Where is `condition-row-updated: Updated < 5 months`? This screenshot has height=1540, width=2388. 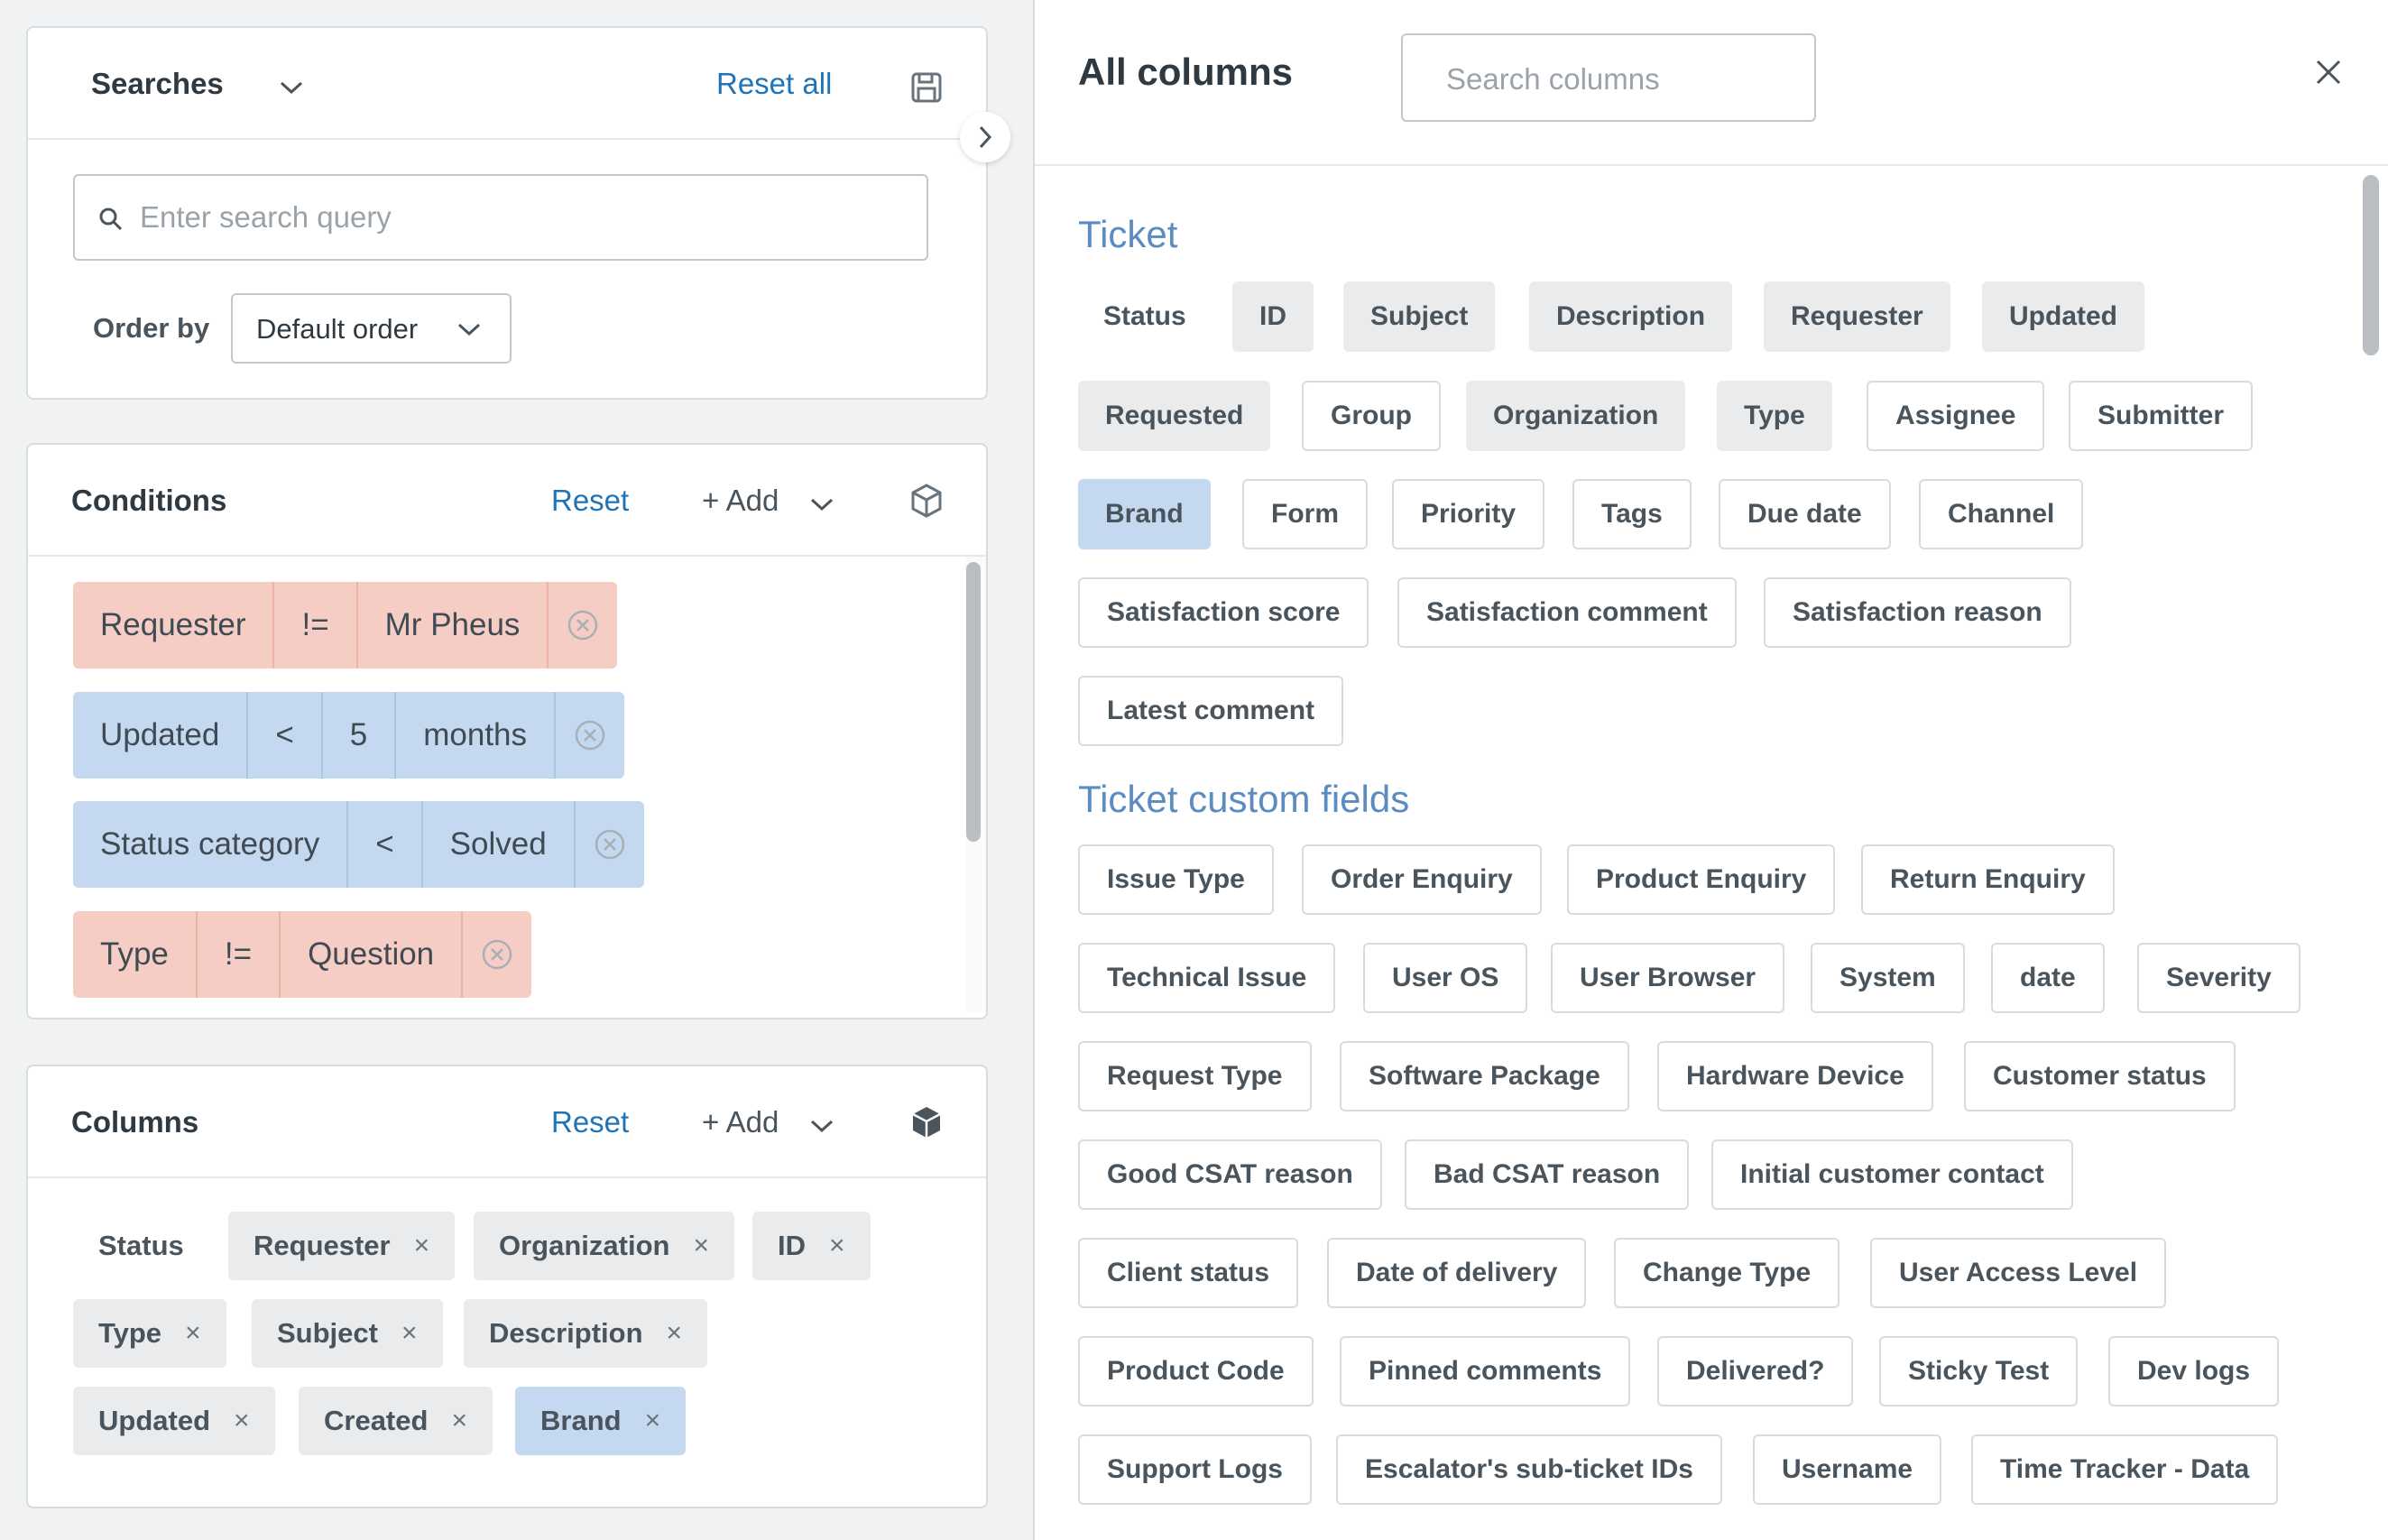 condition-row-updated: Updated < 5 months is located at coordinates (349, 735).